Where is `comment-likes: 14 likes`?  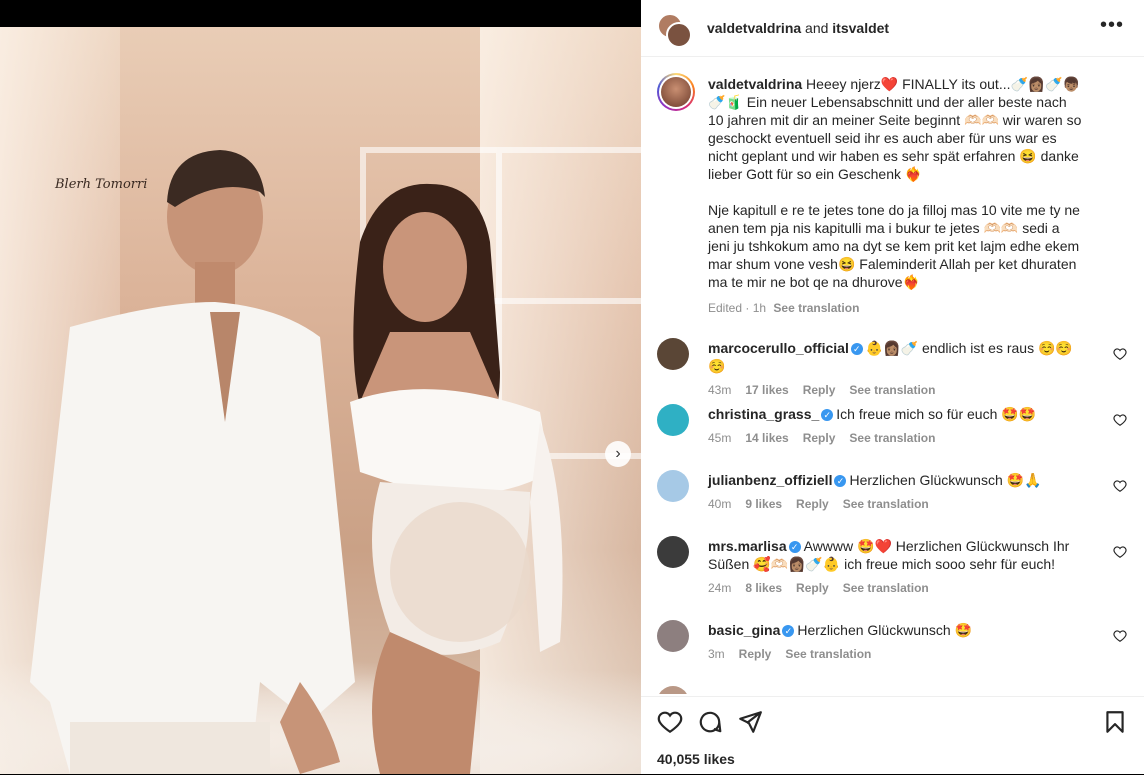
comment-likes: 14 likes is located at coordinates (766, 438).